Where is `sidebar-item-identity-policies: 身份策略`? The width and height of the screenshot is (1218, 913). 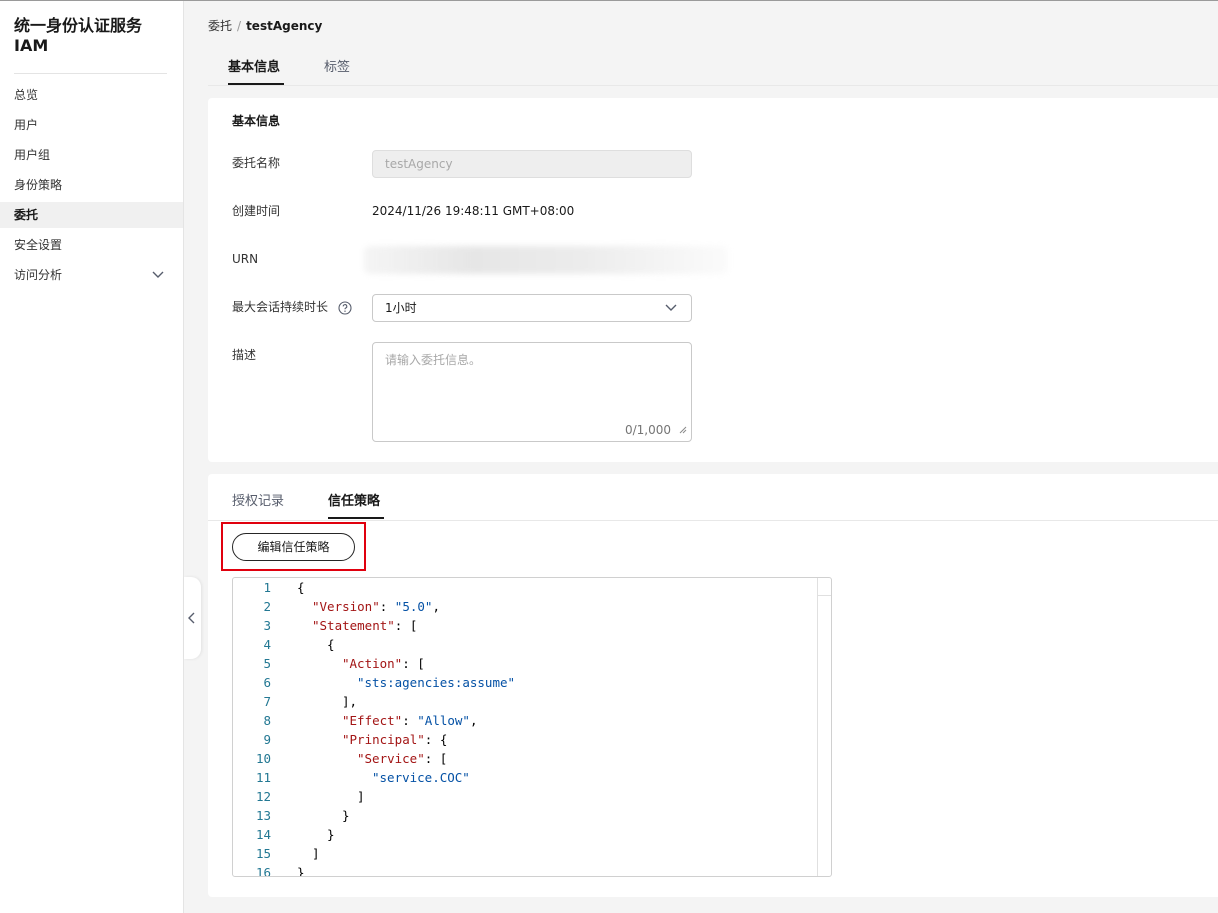 sidebar-item-identity-policies: 身份策略 is located at coordinates (91, 185).